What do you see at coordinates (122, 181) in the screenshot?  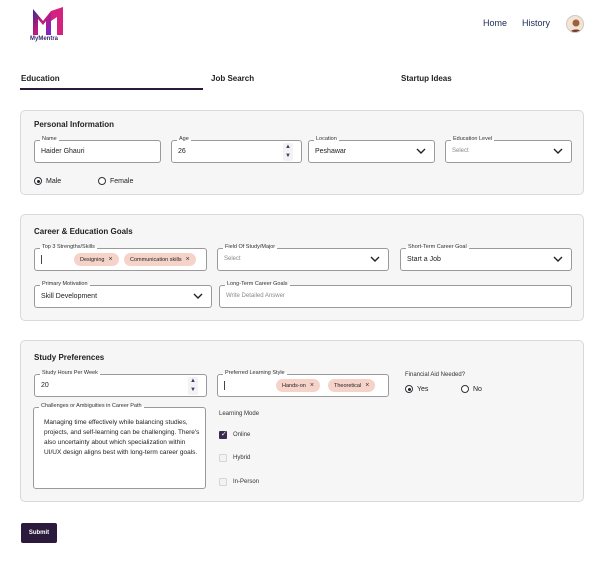 I see `radio-label: Female` at bounding box center [122, 181].